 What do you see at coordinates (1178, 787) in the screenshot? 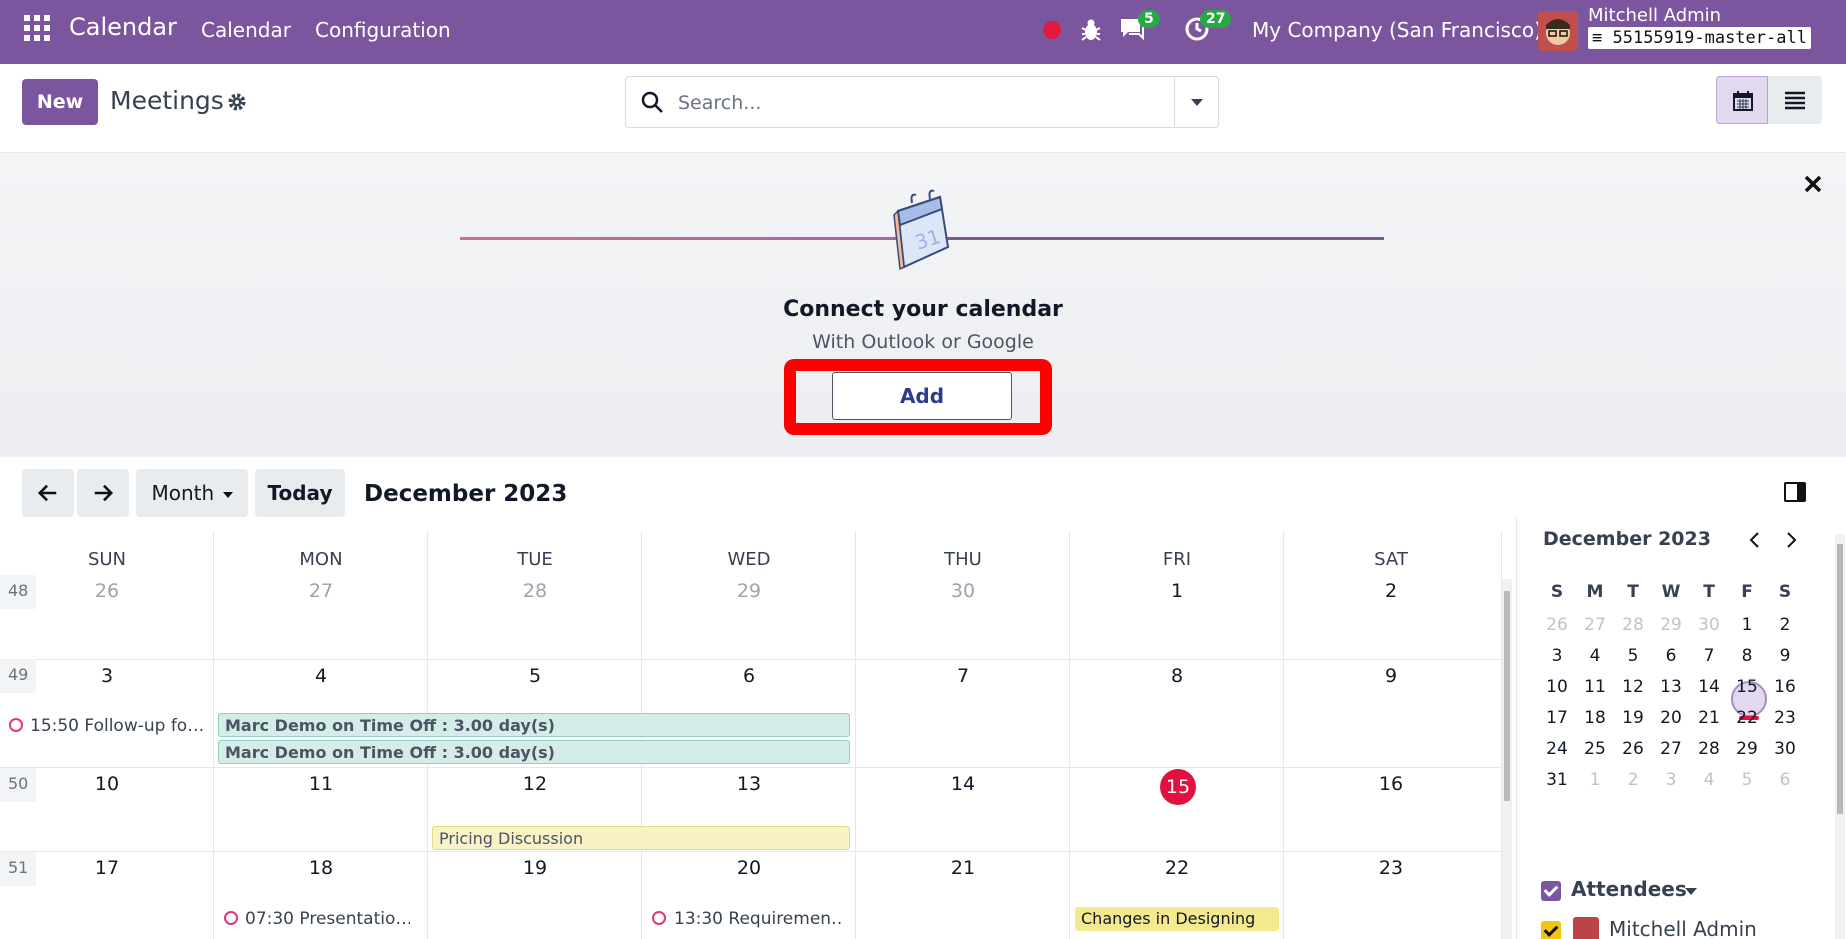
I see `today-day-number: 15` at bounding box center [1178, 787].